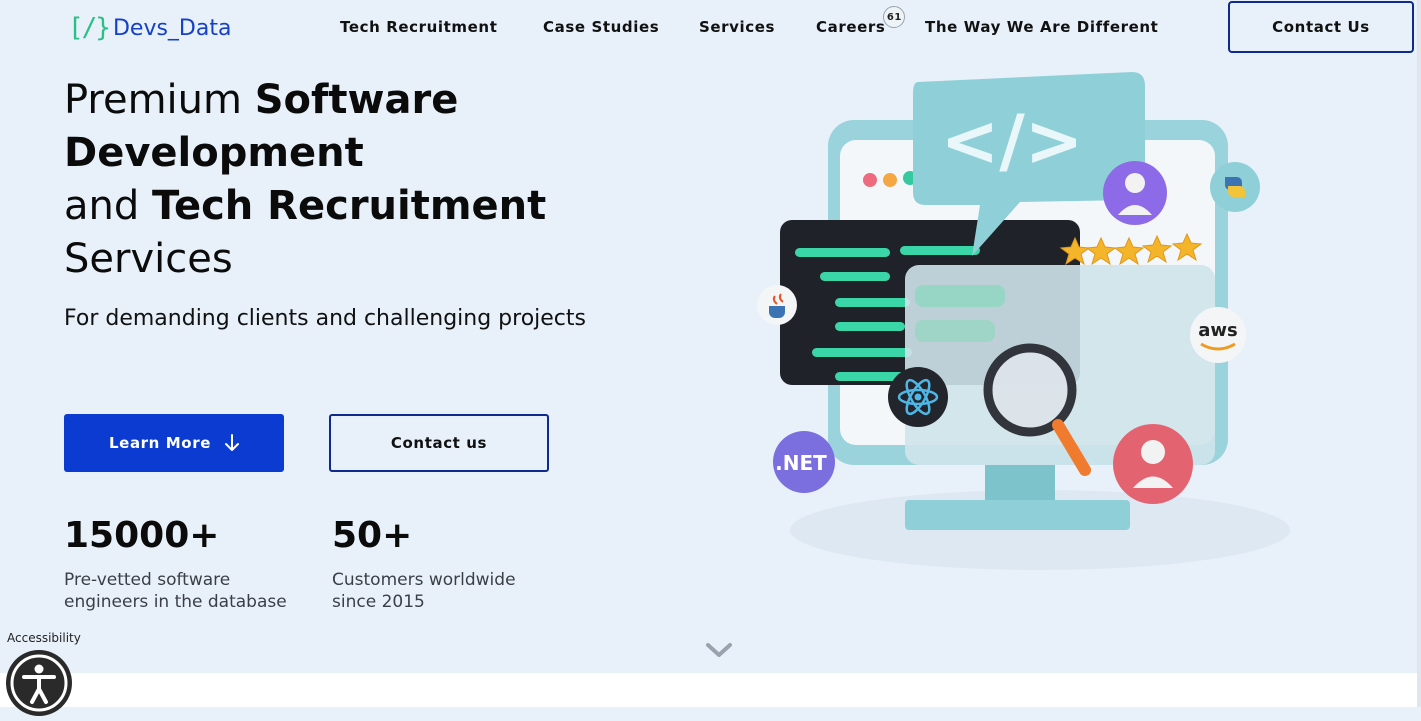 Image resolution: width=1421 pixels, height=721 pixels. What do you see at coordinates (148, 259) in the screenshot?
I see `headline-part: Services` at bounding box center [148, 259].